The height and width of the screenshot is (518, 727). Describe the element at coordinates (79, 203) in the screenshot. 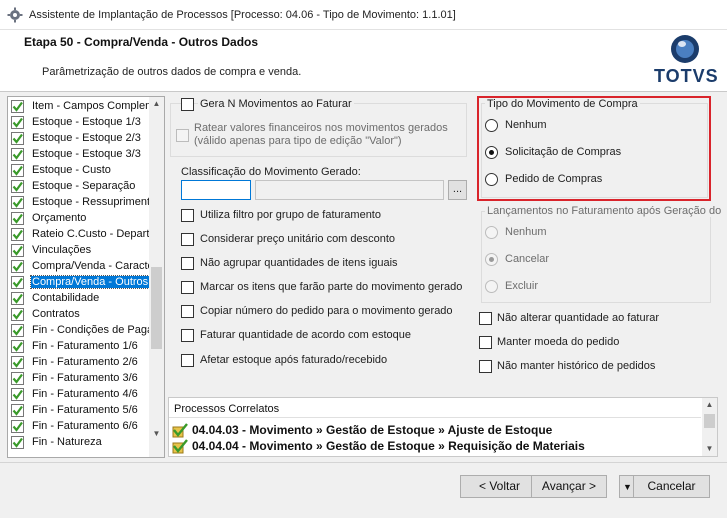

I see `step-item: Estoque - Ressupriment` at that location.